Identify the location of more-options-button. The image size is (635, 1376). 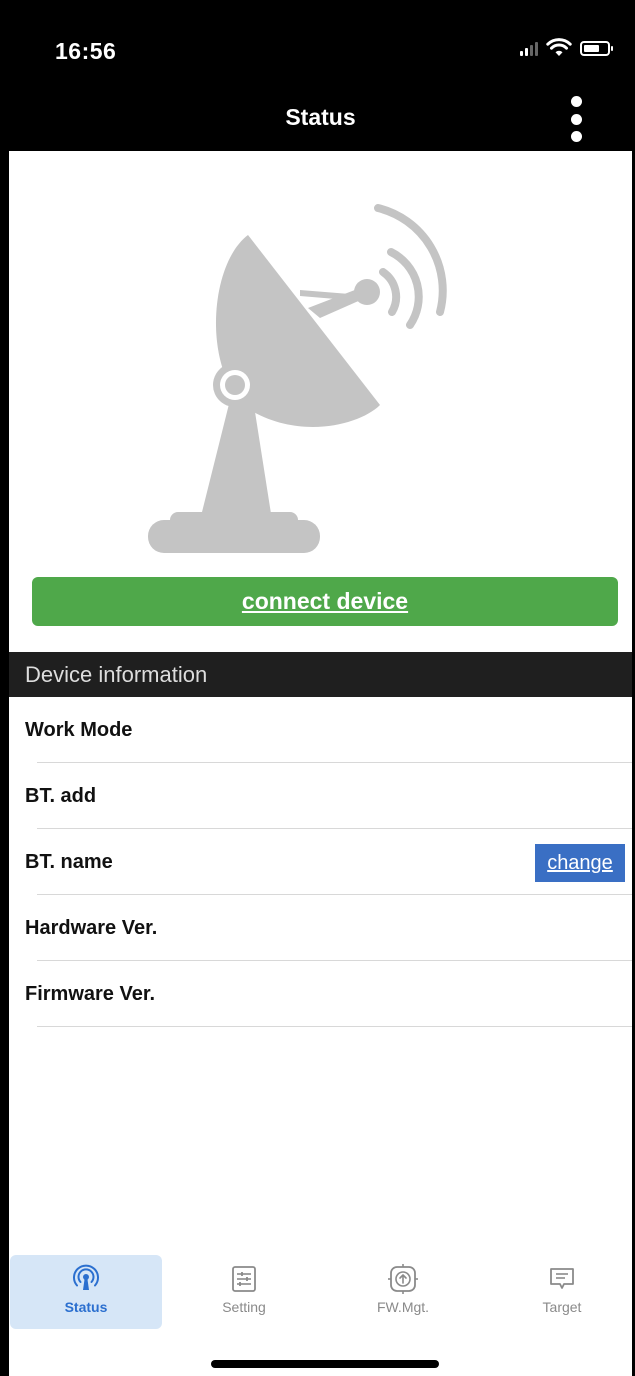
(576, 119).